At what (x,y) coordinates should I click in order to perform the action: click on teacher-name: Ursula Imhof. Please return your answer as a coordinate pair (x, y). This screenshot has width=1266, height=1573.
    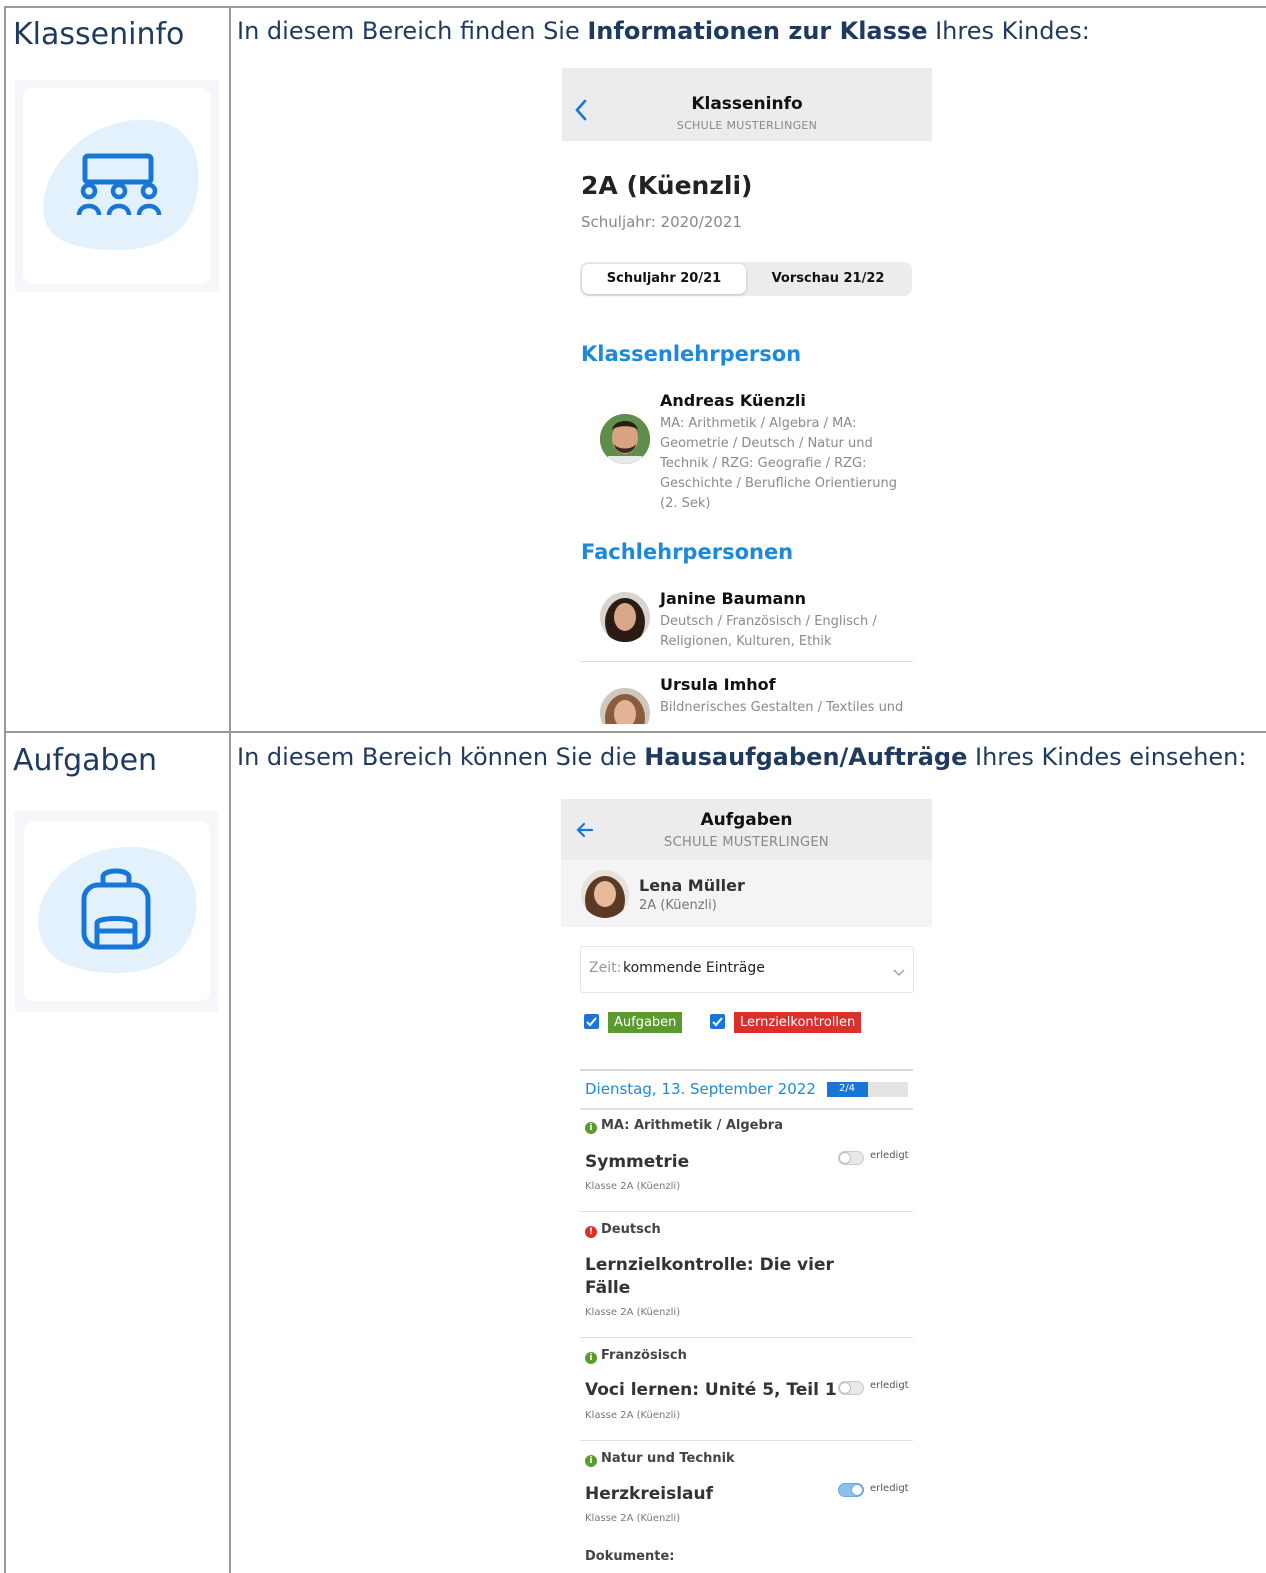
    Looking at the image, I should click on (718, 684).